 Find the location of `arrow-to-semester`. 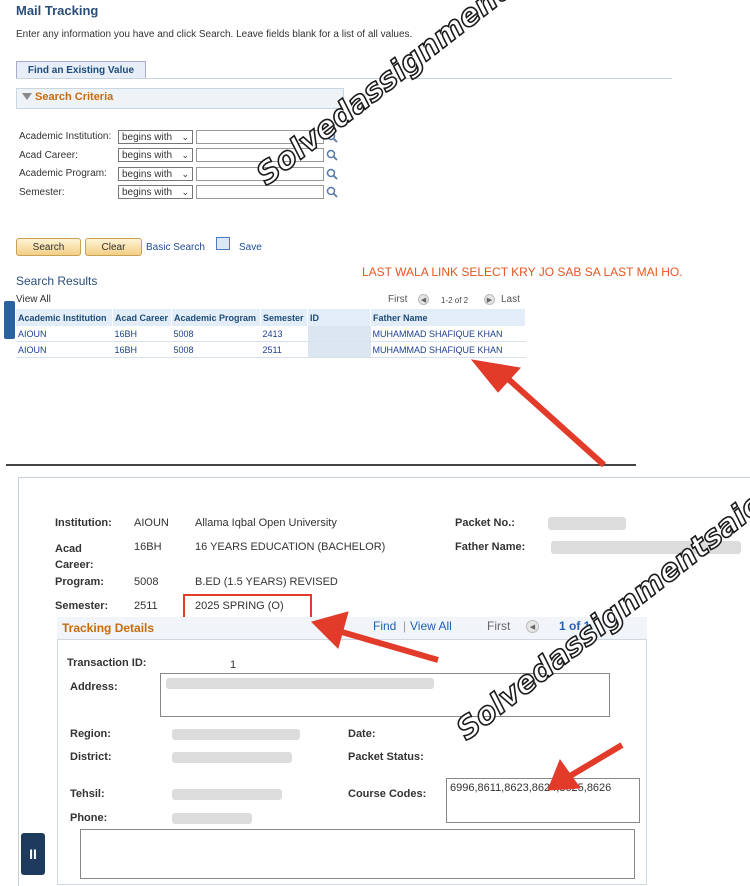

arrow-to-semester is located at coordinates (386, 645).